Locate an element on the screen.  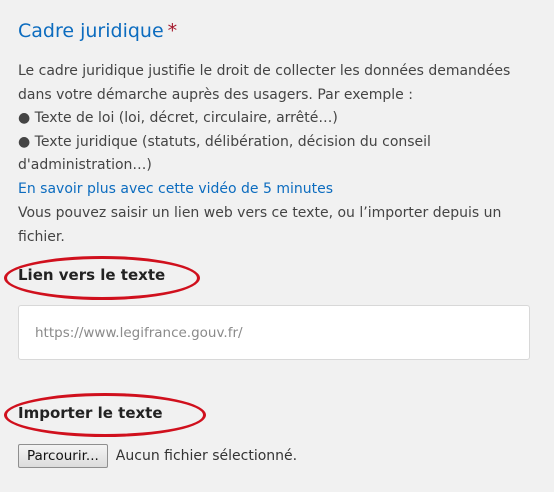
file-status-text: Aucun fichier sélectionné. is located at coordinates (206, 456).